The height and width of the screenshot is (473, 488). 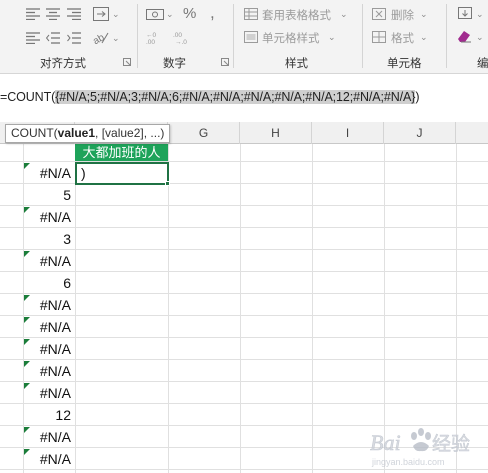 What do you see at coordinates (332, 37) in the screenshot?
I see `cell-styles-dropdown-icon: ⌄` at bounding box center [332, 37].